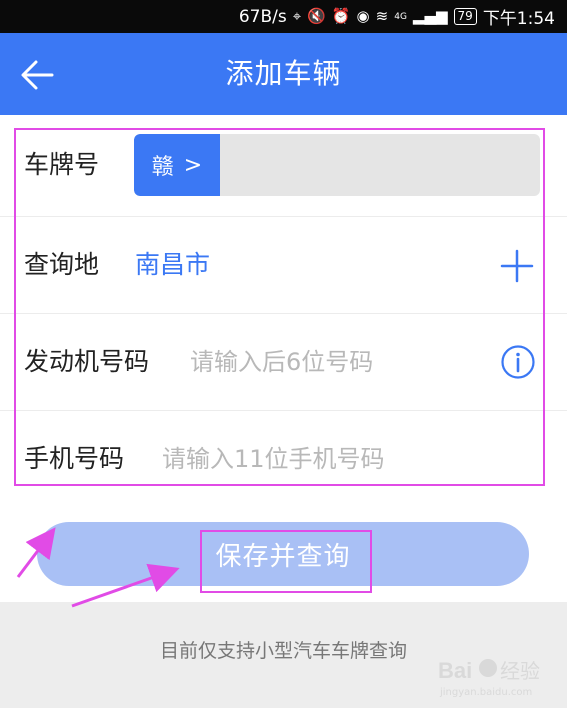 The width and height of the screenshot is (567, 708). I want to click on status-bar: 67B/s ⌖ 🔇 ⏰ ◉ ≋ 4G ▂▄▆ 79 下午1:54, so click(283, 16).